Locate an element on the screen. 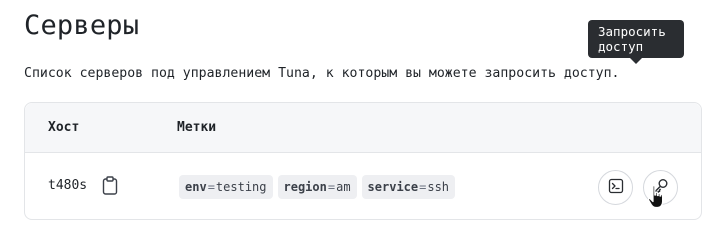 The height and width of the screenshot is (244, 722). tag-value: testing is located at coordinates (241, 187).